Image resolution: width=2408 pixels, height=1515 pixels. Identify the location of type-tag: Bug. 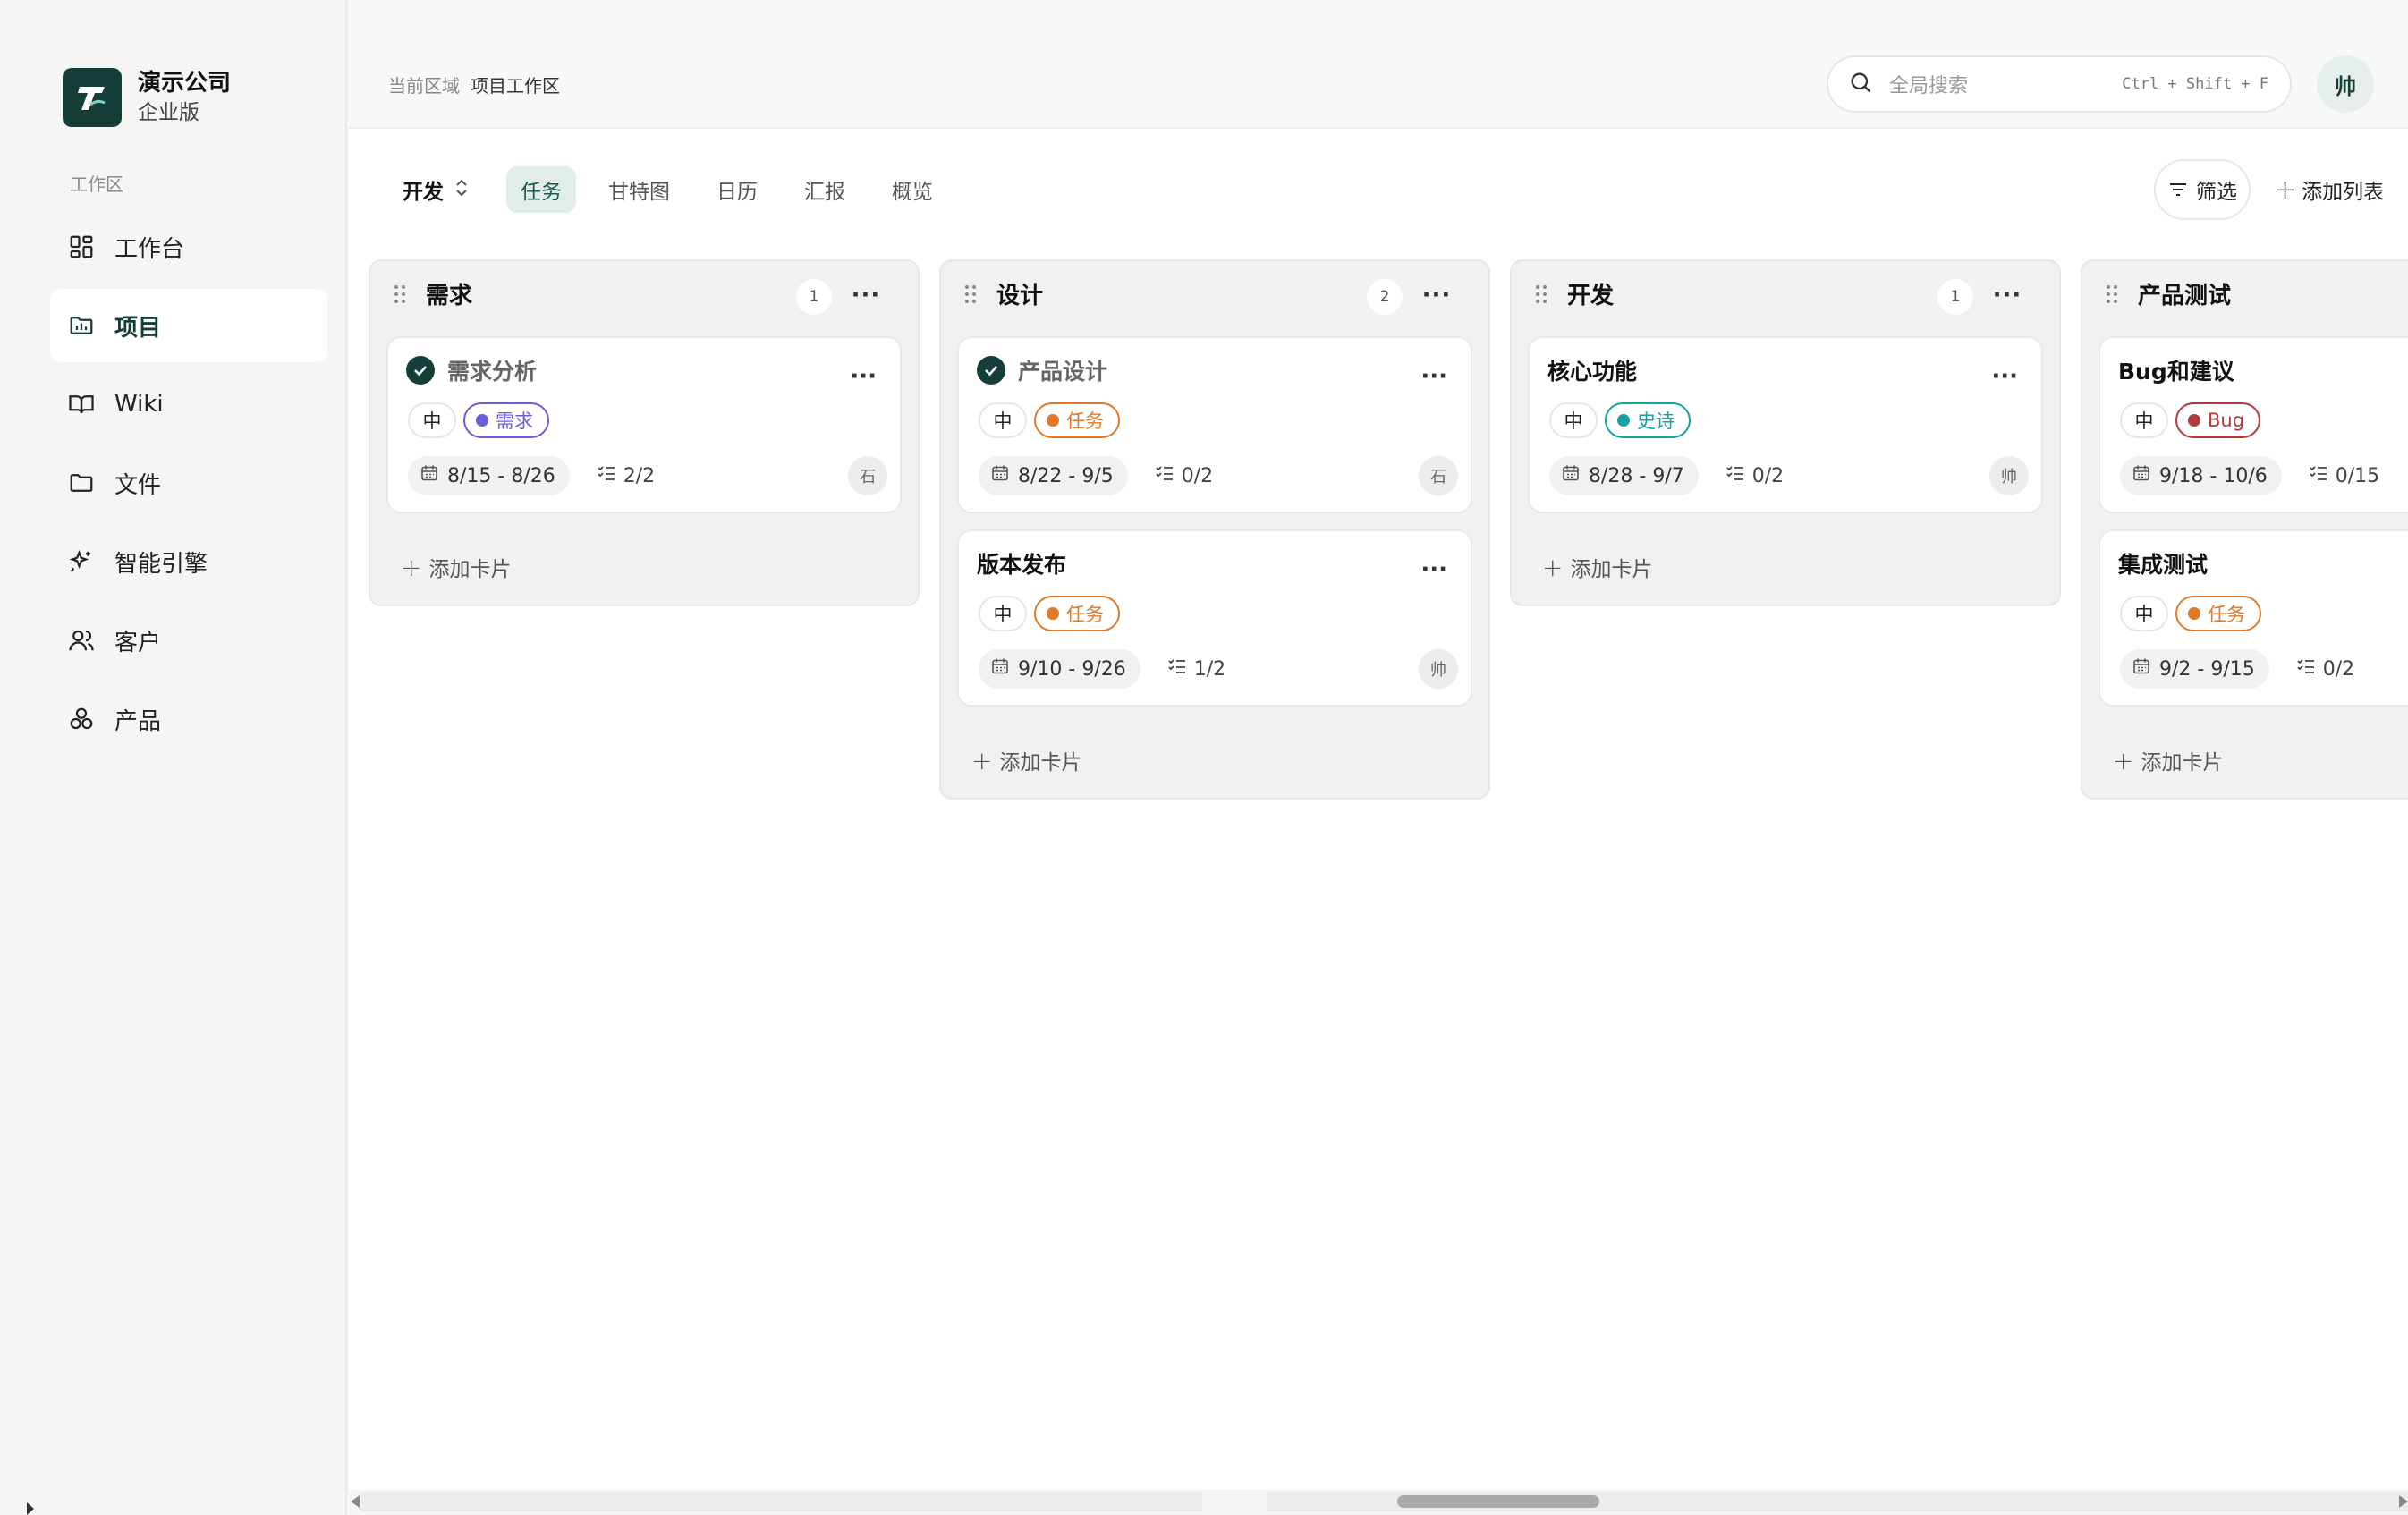
(2218, 420).